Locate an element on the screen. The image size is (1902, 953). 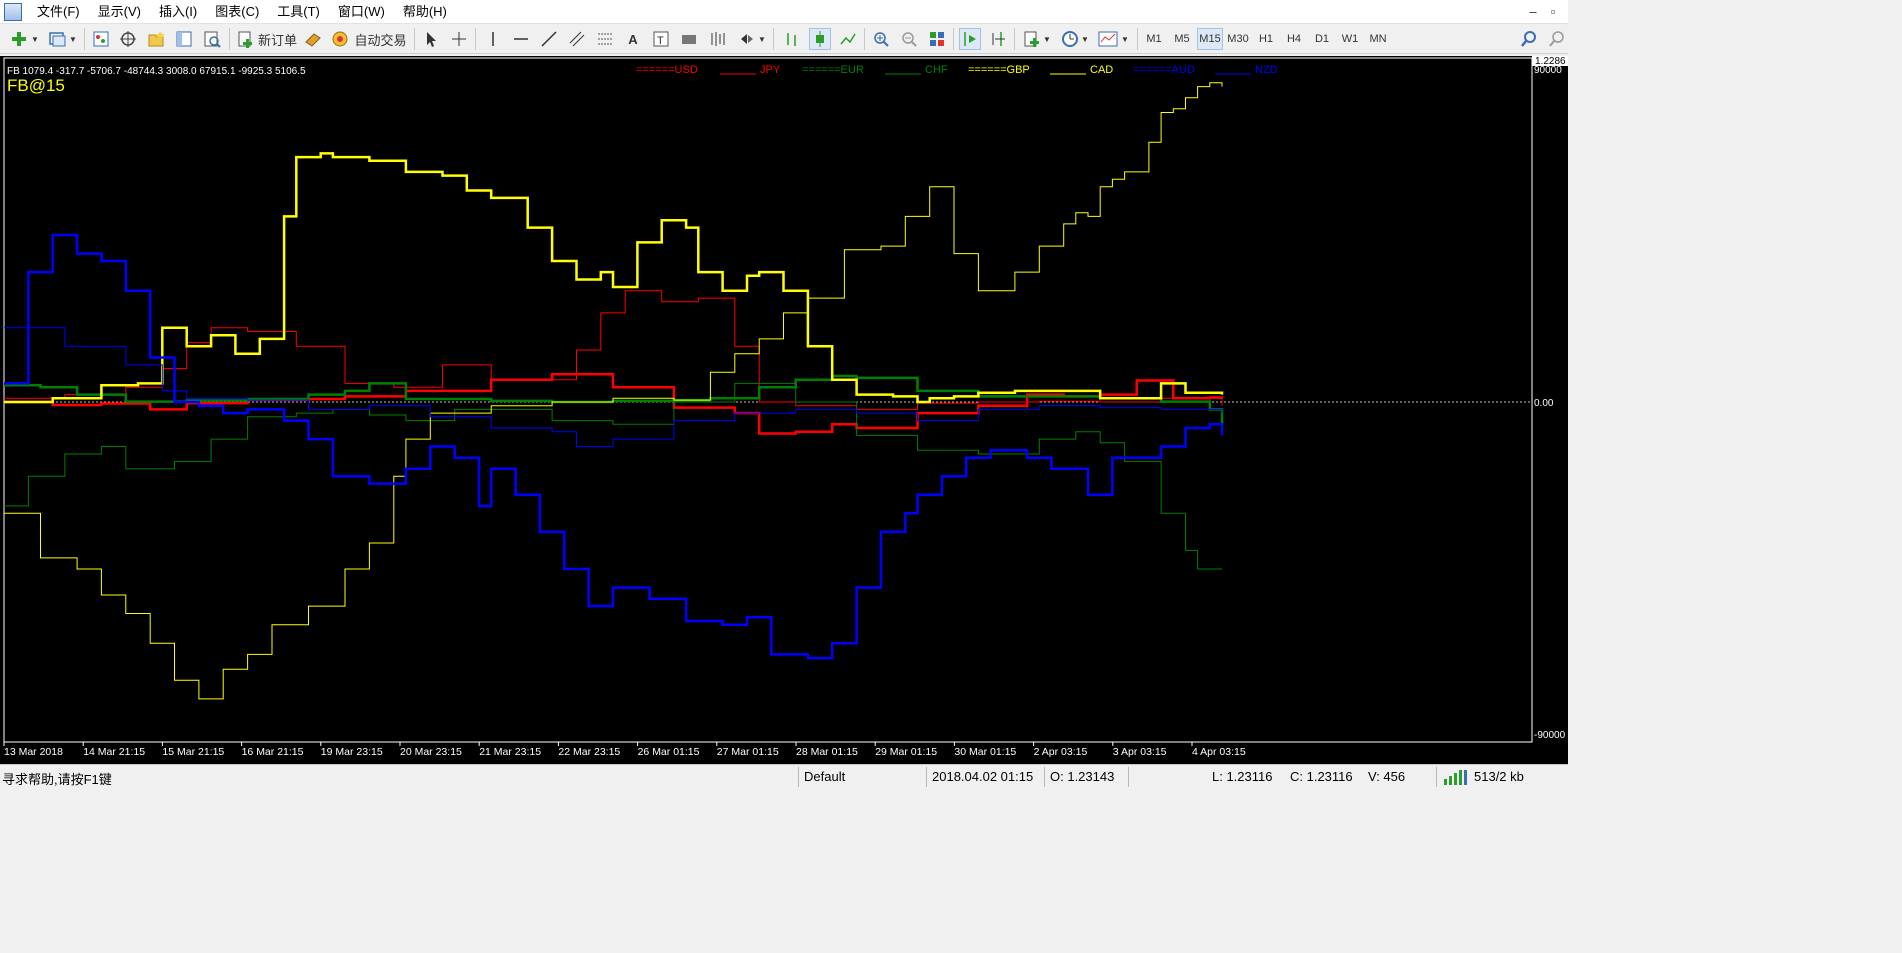
templates-icon is located at coordinates (1108, 39).